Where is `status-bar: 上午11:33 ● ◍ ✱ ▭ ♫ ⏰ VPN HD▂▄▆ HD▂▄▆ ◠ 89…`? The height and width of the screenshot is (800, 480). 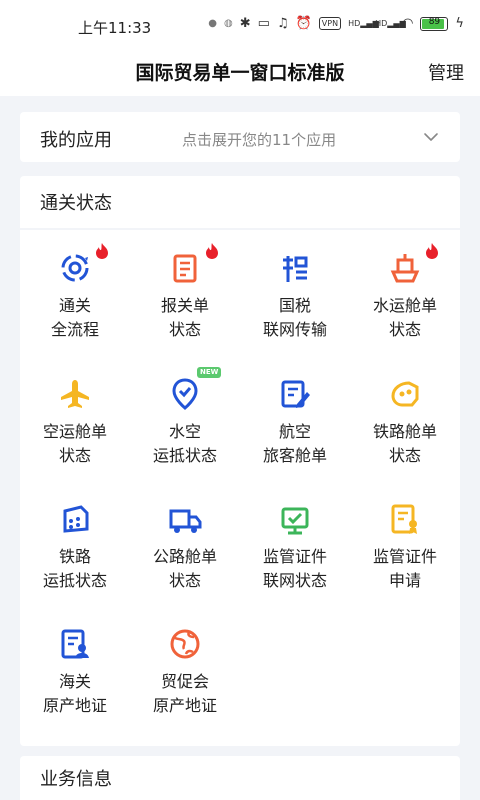 status-bar: 上午11:33 ● ◍ ✱ ▭ ♫ ⏰ VPN HD▂▄▆ HD▂▄▆ ◠ 89… is located at coordinates (240, 26).